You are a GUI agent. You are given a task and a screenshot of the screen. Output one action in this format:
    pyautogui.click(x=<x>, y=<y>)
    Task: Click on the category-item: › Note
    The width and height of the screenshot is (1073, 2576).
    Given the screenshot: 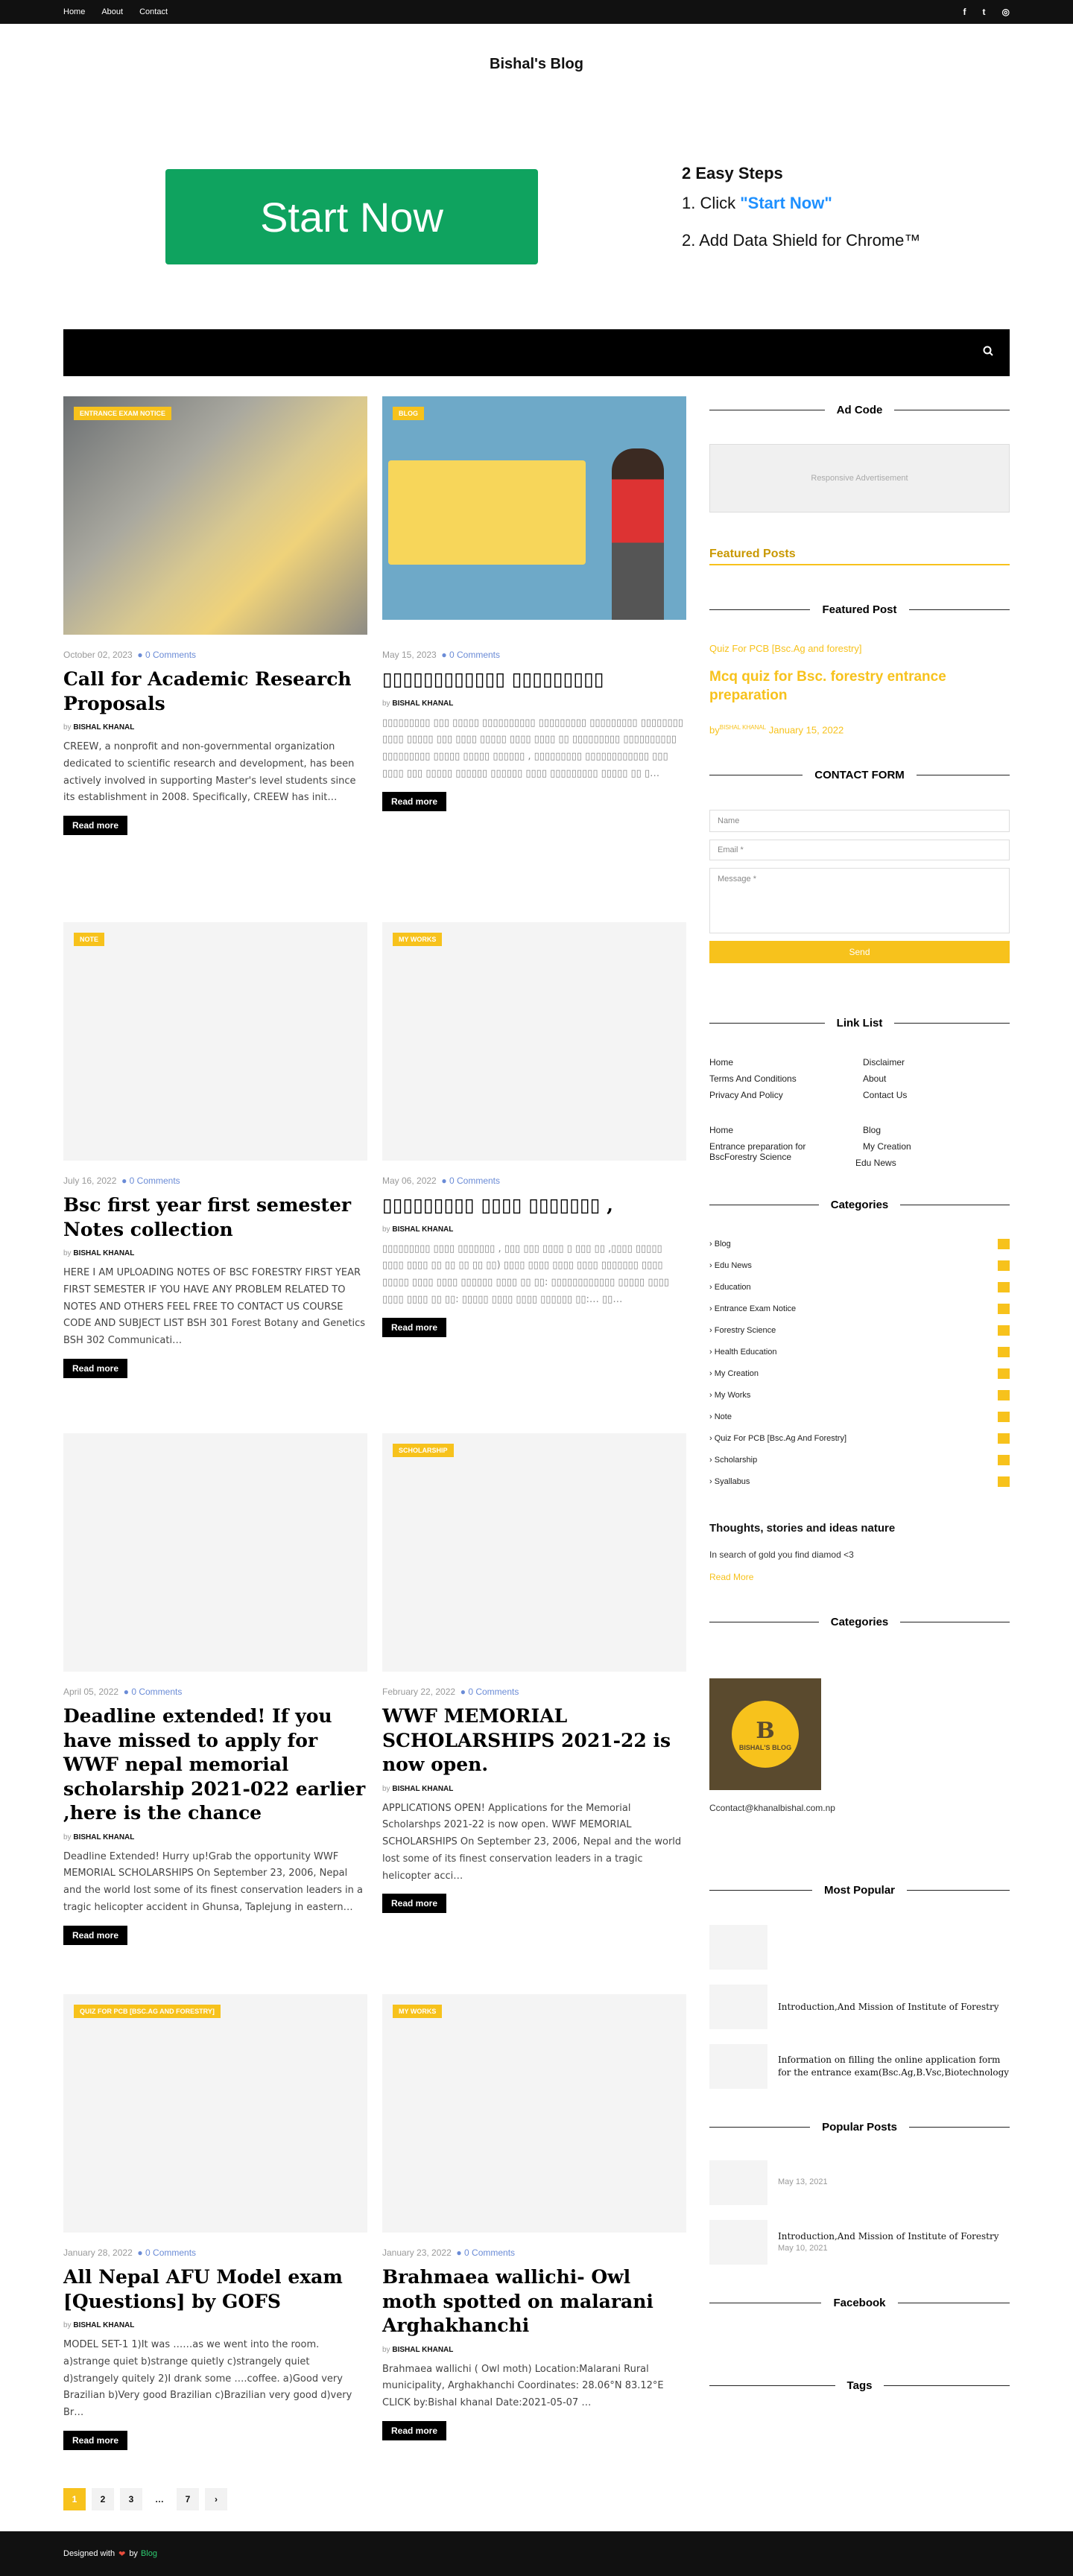 What is the action you would take?
    pyautogui.click(x=859, y=1417)
    